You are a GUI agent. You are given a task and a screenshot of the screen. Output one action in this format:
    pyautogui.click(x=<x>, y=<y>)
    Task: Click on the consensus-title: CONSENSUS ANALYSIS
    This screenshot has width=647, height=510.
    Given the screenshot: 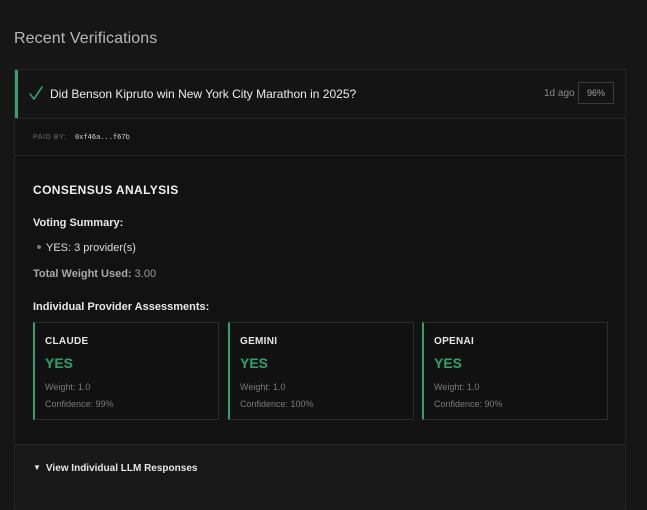 What is the action you would take?
    pyautogui.click(x=106, y=190)
    